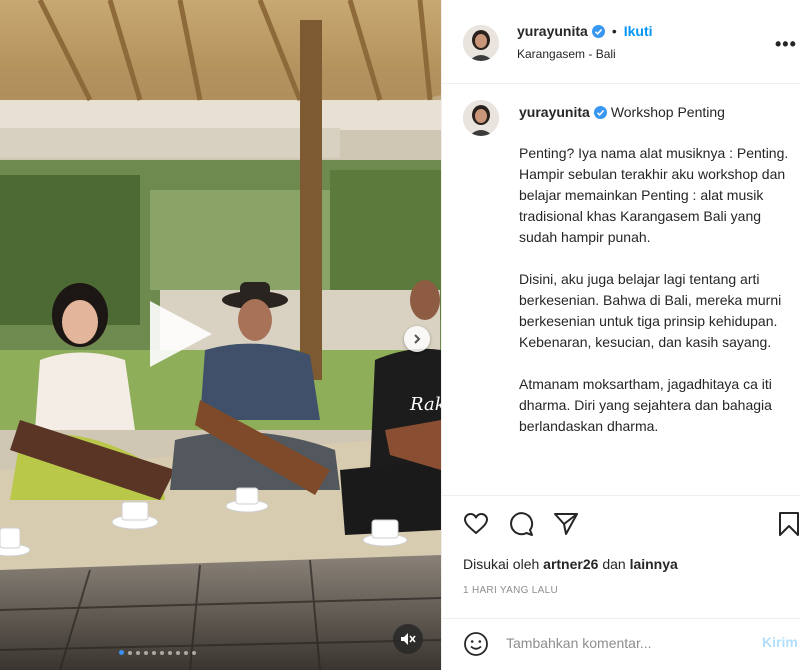  What do you see at coordinates (667, 112) in the screenshot?
I see `caption-title: Workshop Penting` at bounding box center [667, 112].